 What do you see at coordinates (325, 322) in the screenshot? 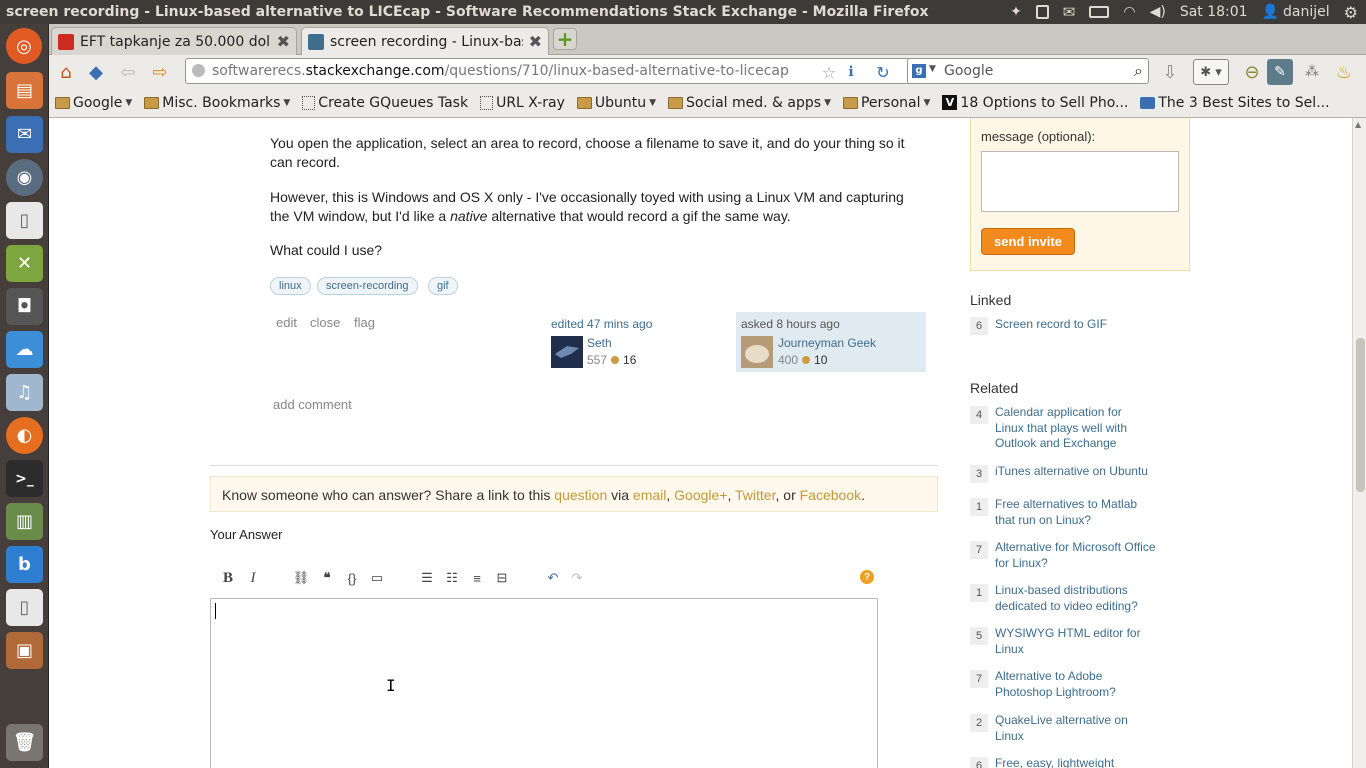
I see `close-link: close` at bounding box center [325, 322].